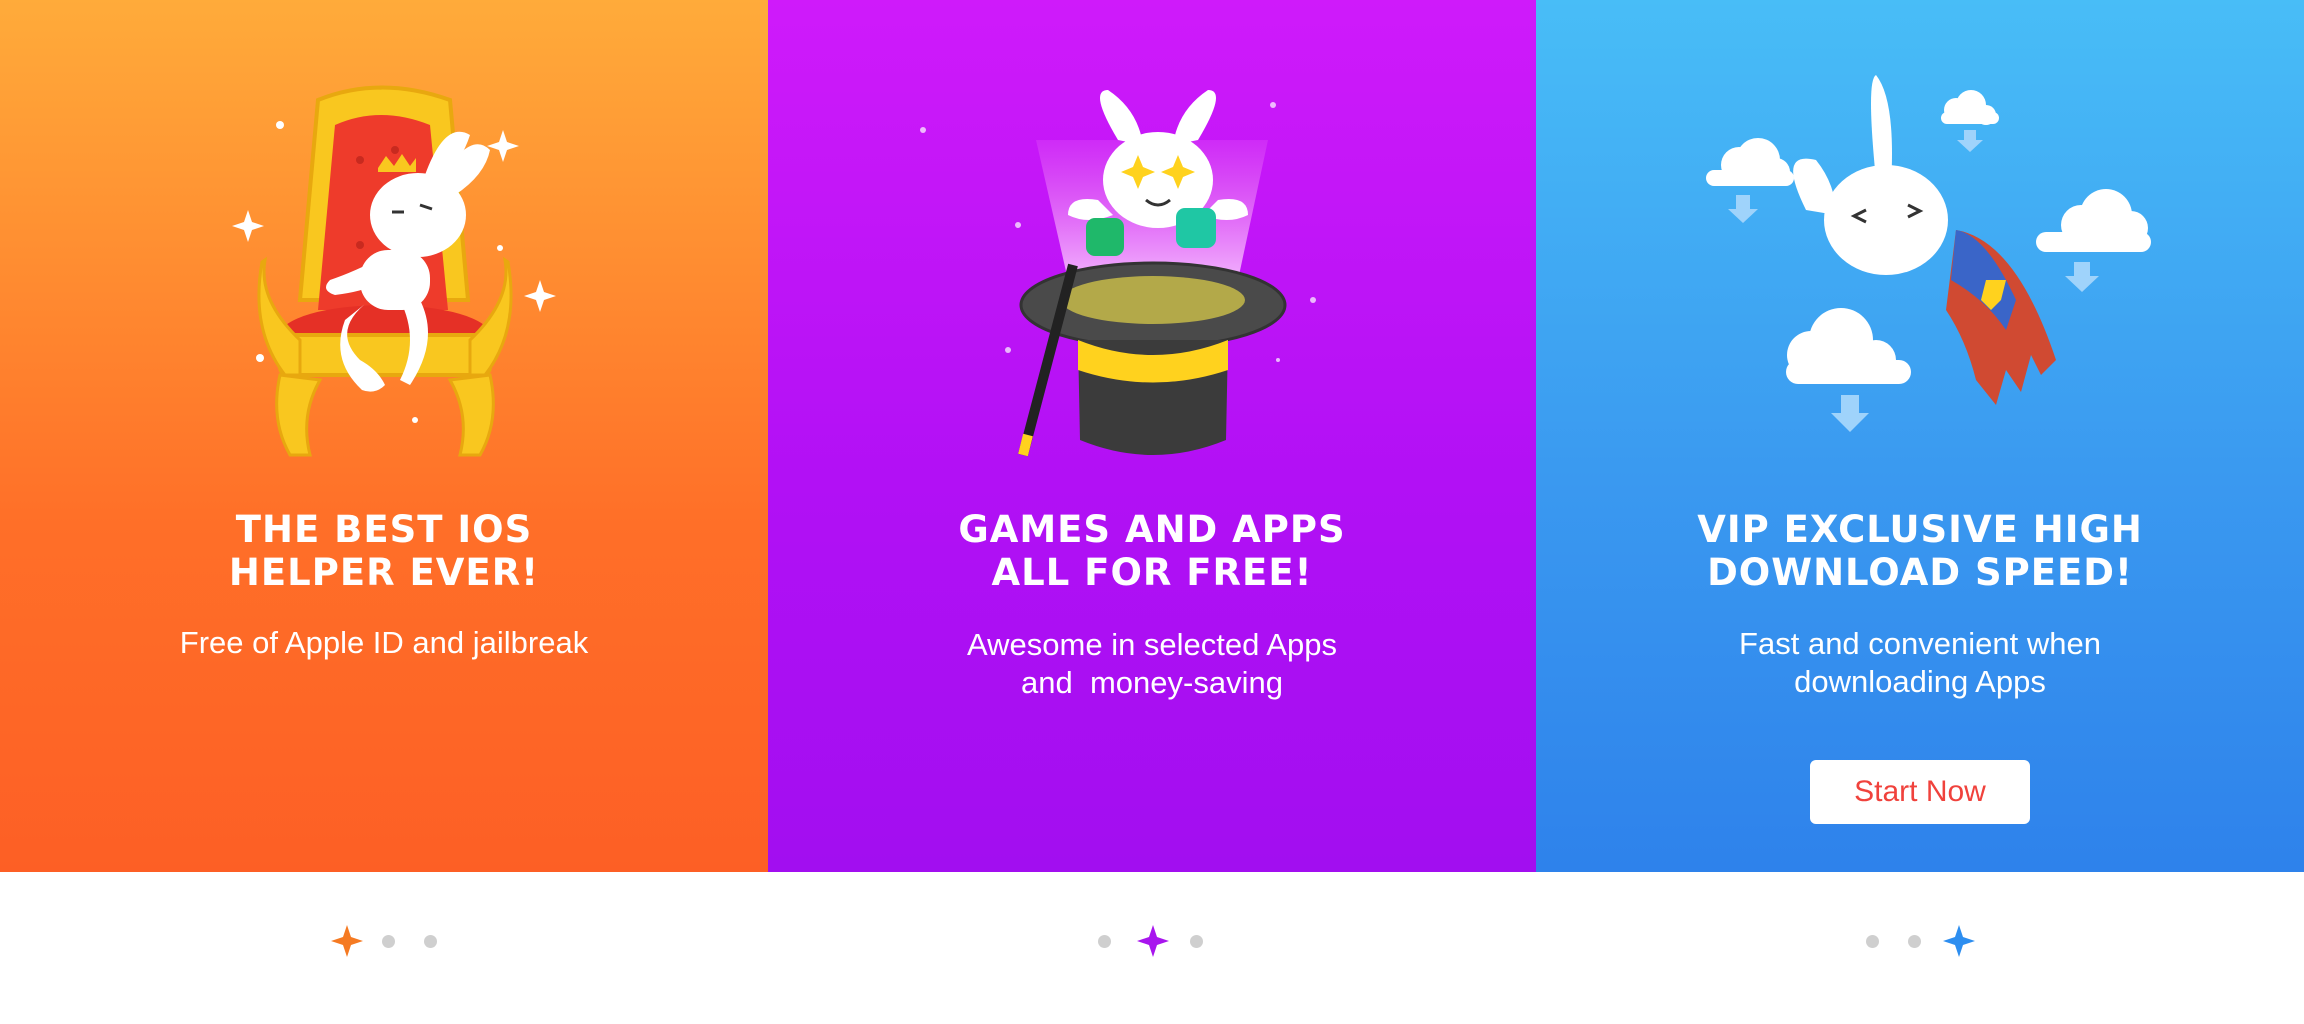  I want to click on panel-title-line-1: THE BEST IOS, so click(384, 529).